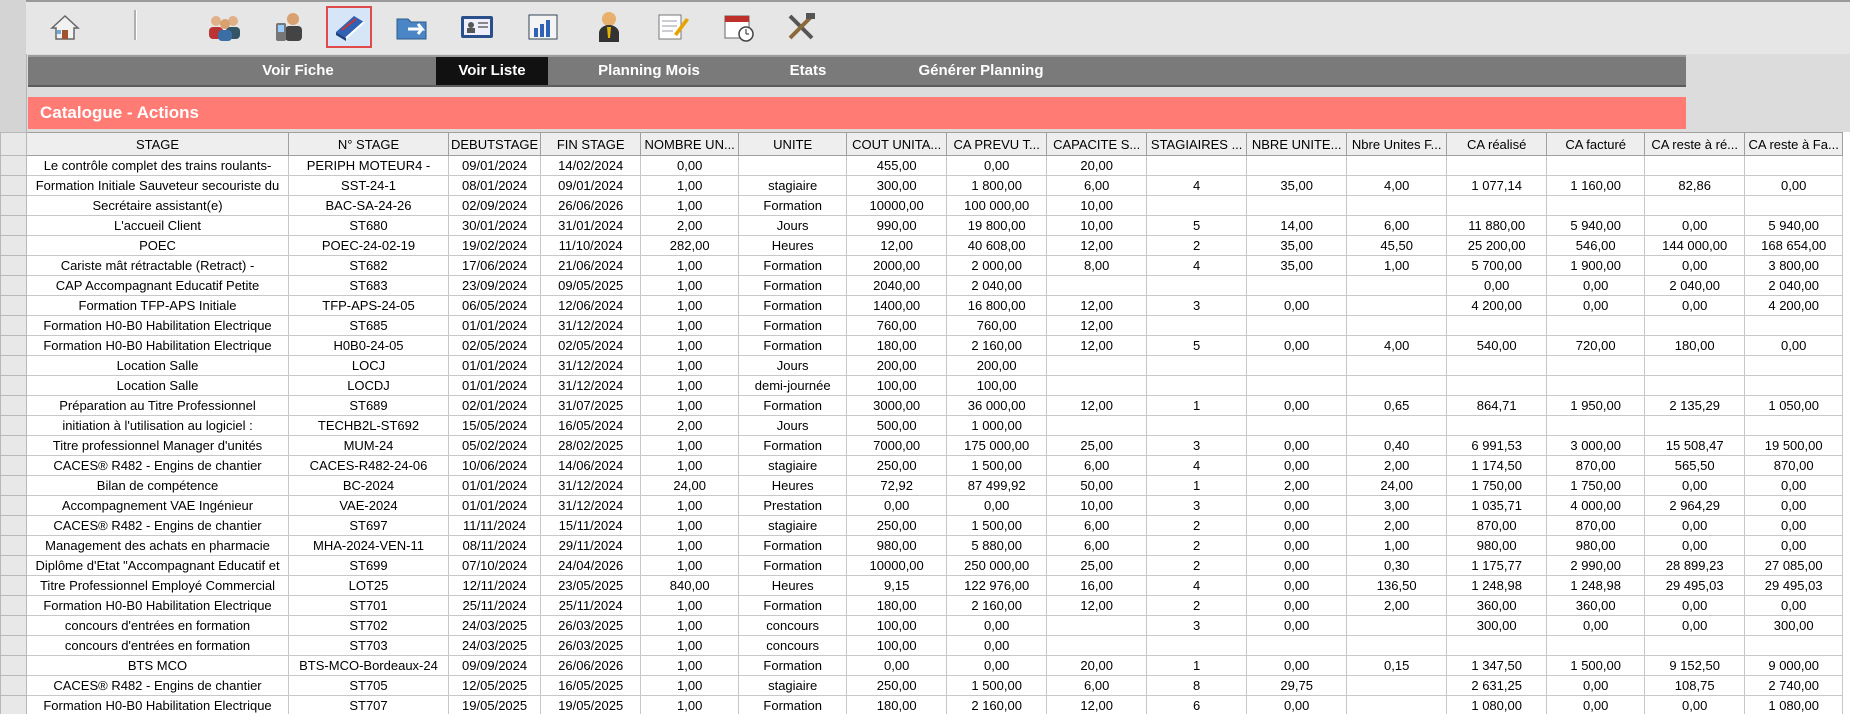 This screenshot has width=1850, height=714. Describe the element at coordinates (1497, 505) in the screenshot. I see `table-cell: 1 035,71` at that location.